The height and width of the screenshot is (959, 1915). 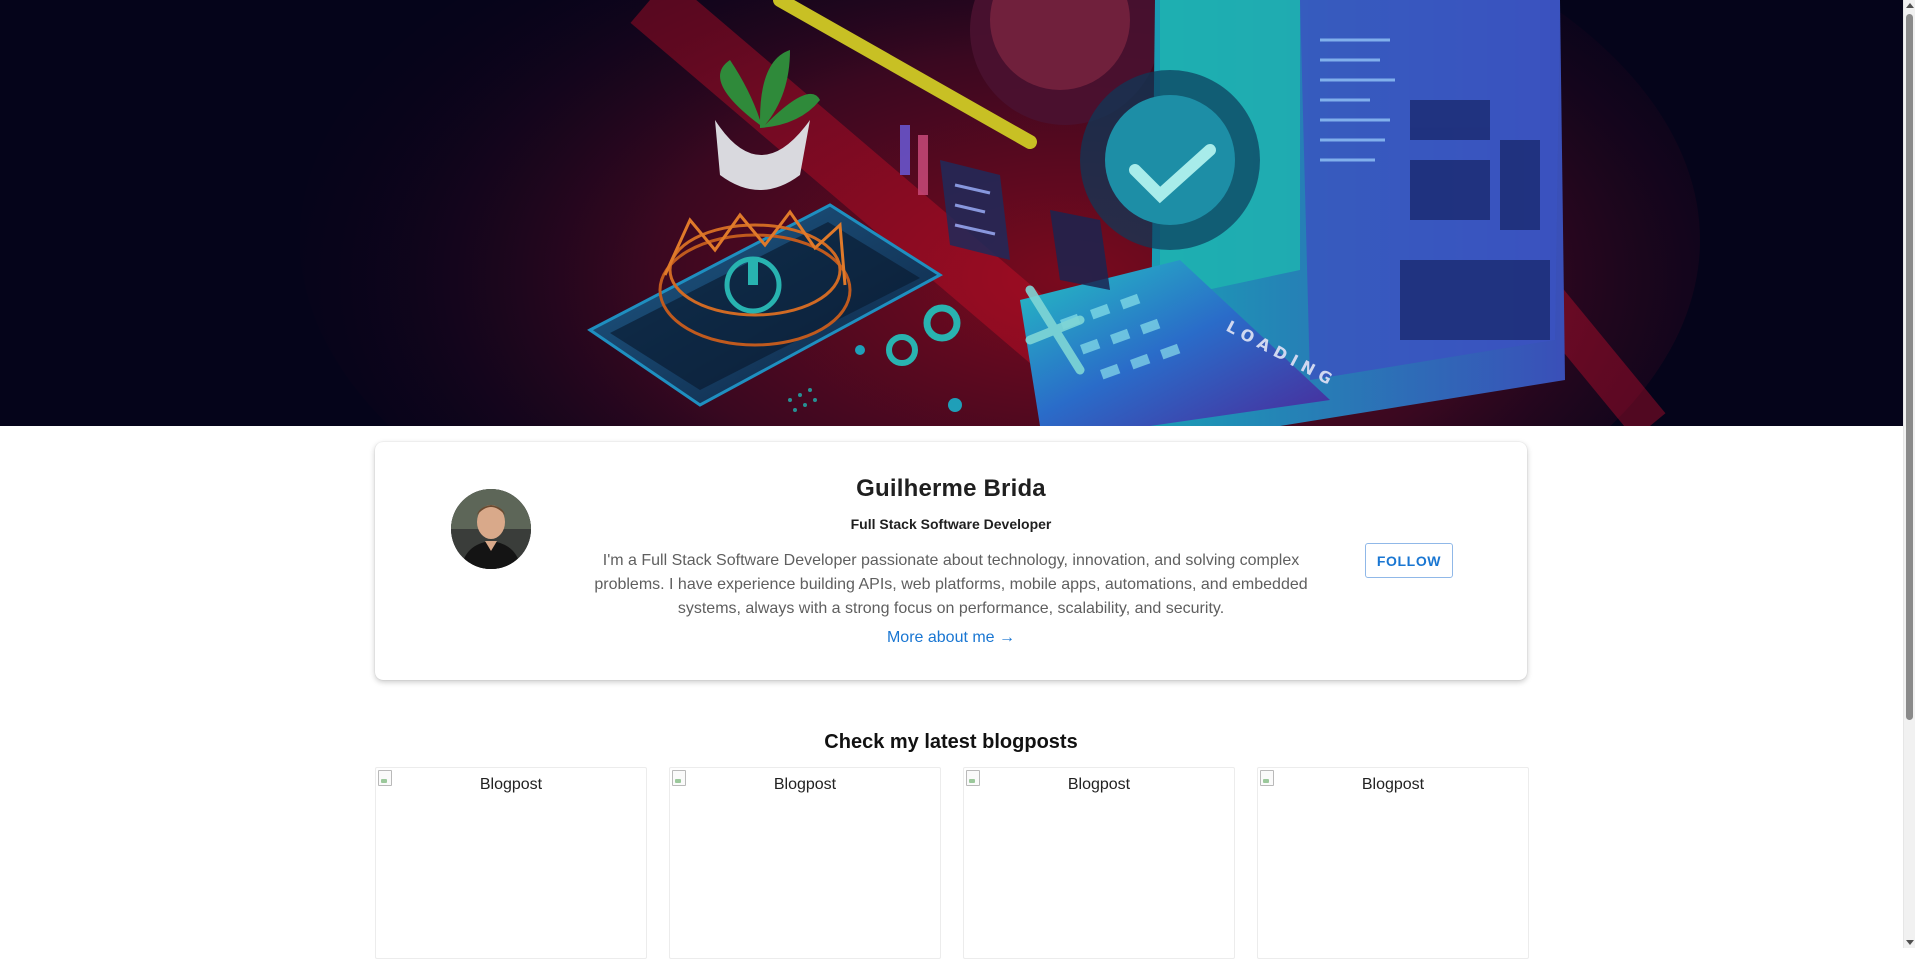 What do you see at coordinates (951, 742) in the screenshot?
I see `blogposts-heading: Check my latest blogposts` at bounding box center [951, 742].